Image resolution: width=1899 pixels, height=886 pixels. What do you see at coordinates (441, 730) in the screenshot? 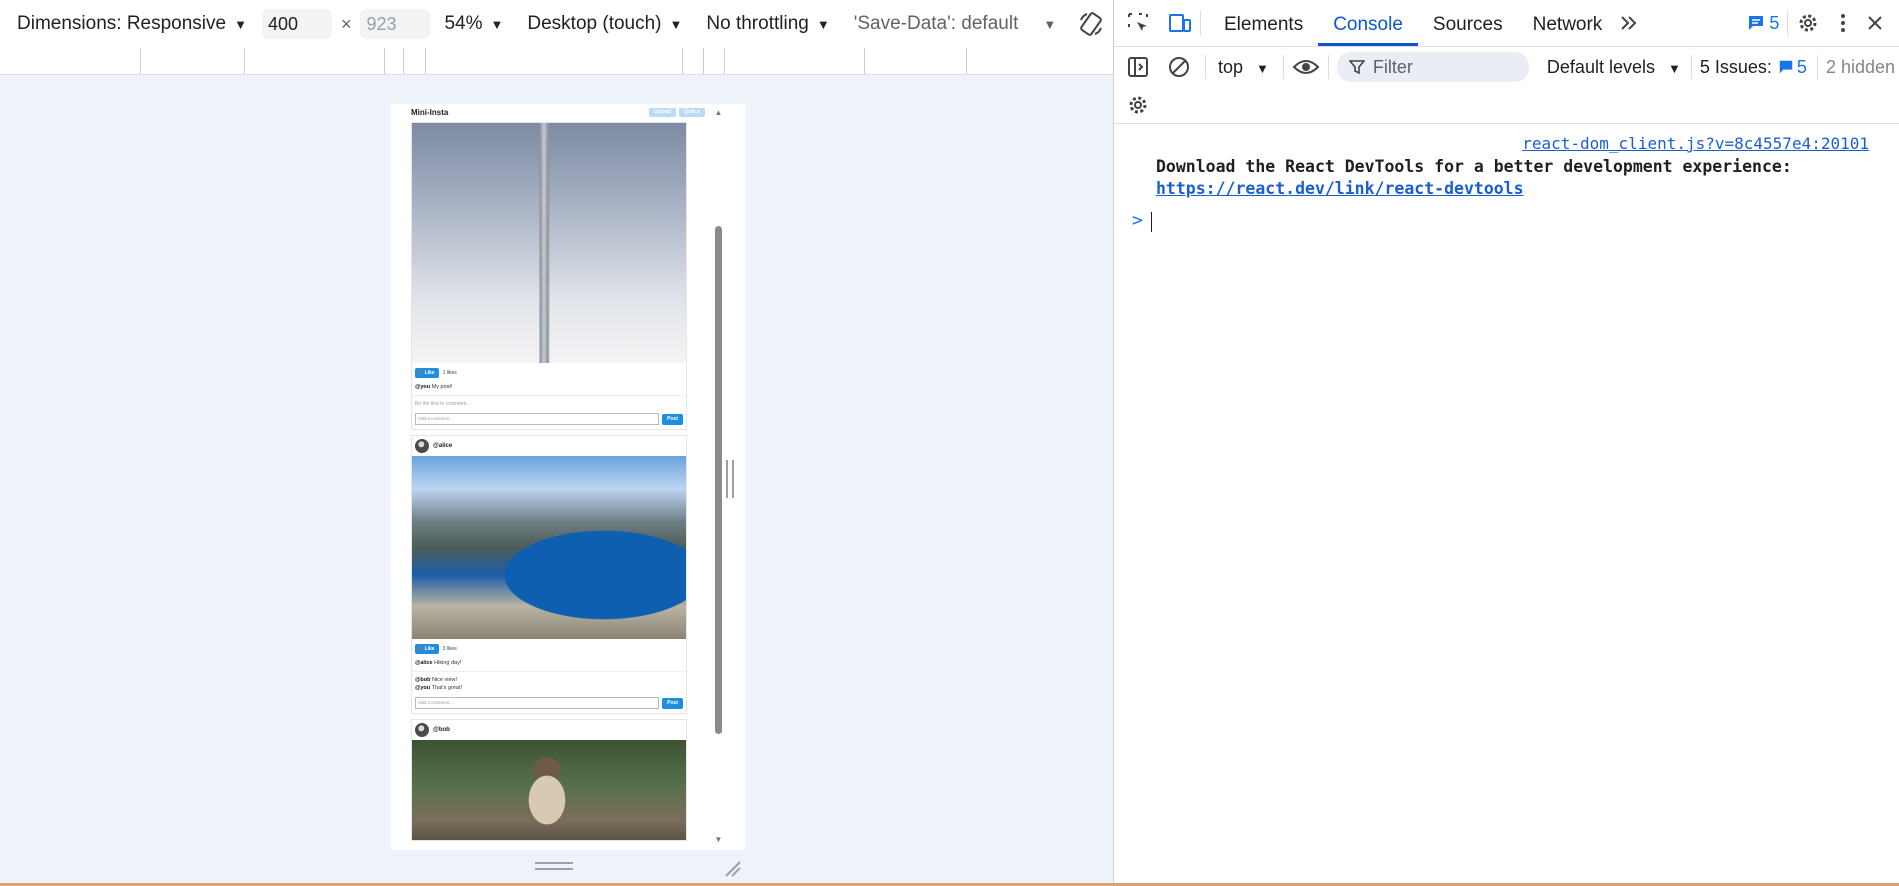
I see `post-username: @bob` at bounding box center [441, 730].